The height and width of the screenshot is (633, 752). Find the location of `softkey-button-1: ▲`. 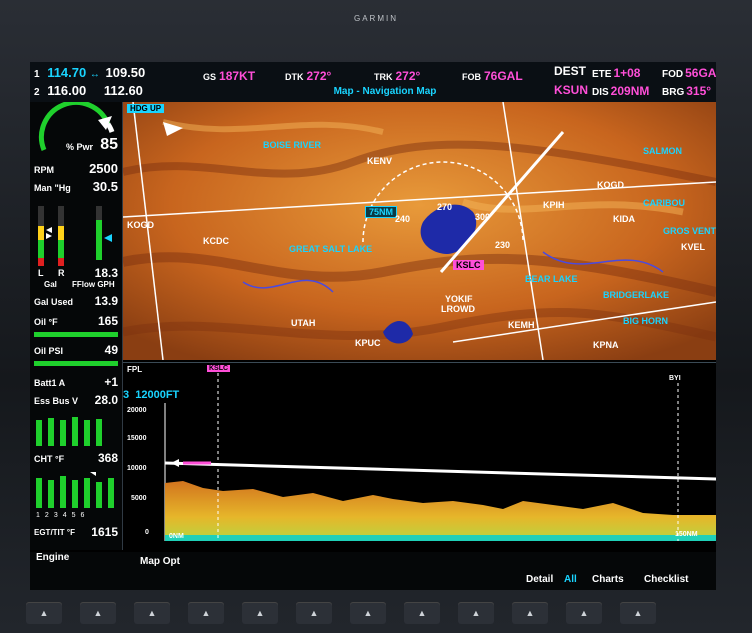

softkey-button-1: ▲ is located at coordinates (44, 613).